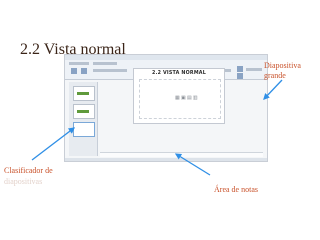 The height and width of the screenshot is (240, 320). I want to click on label-large-slide-line1: Diapositiva, so click(282, 65).